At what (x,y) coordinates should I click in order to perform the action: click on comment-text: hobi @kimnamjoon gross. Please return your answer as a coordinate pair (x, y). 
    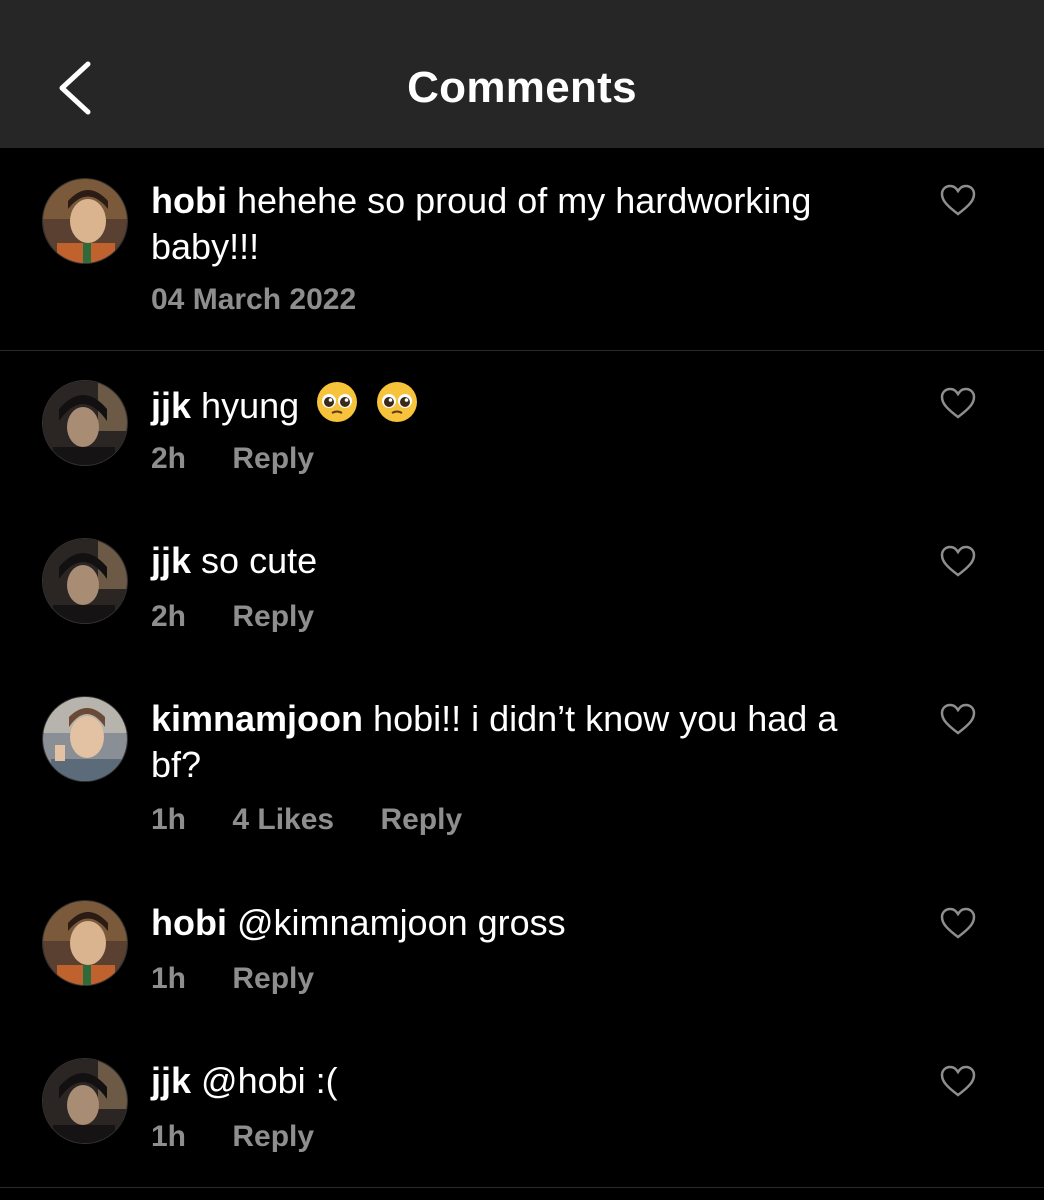
    Looking at the image, I should click on (523, 923).